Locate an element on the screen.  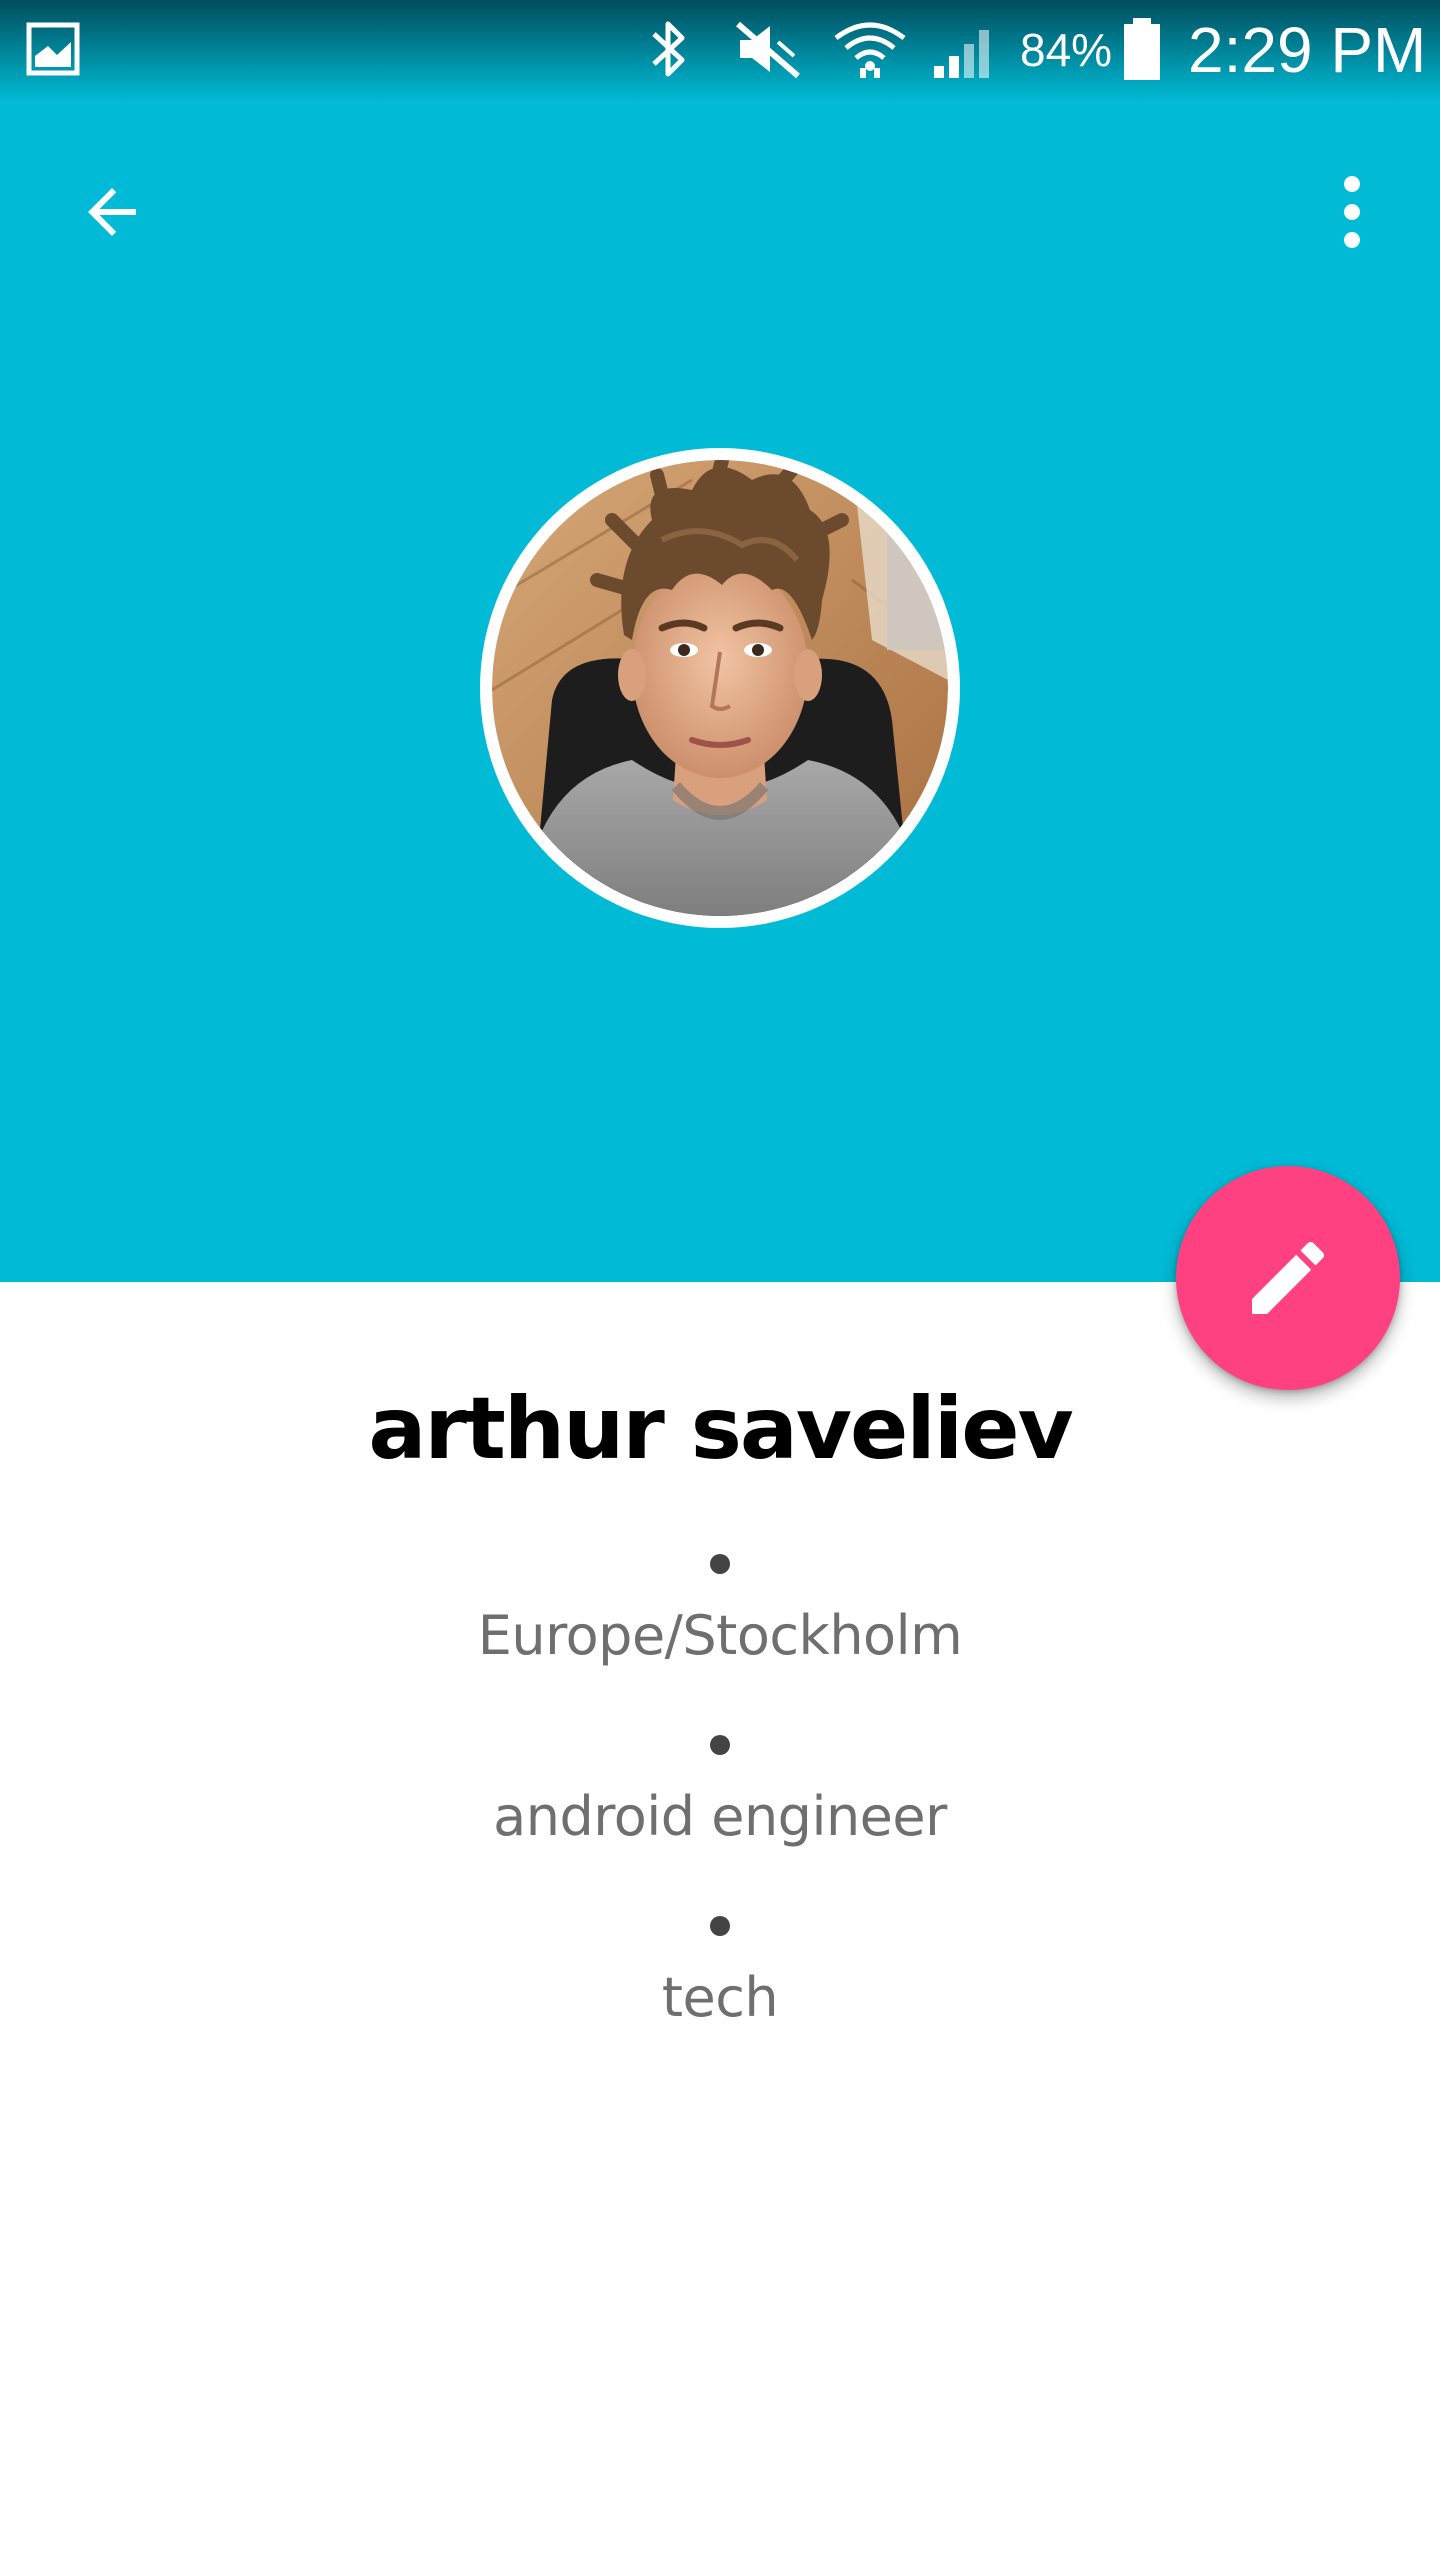
profile-name: arthur saveliev is located at coordinates (720, 1429).